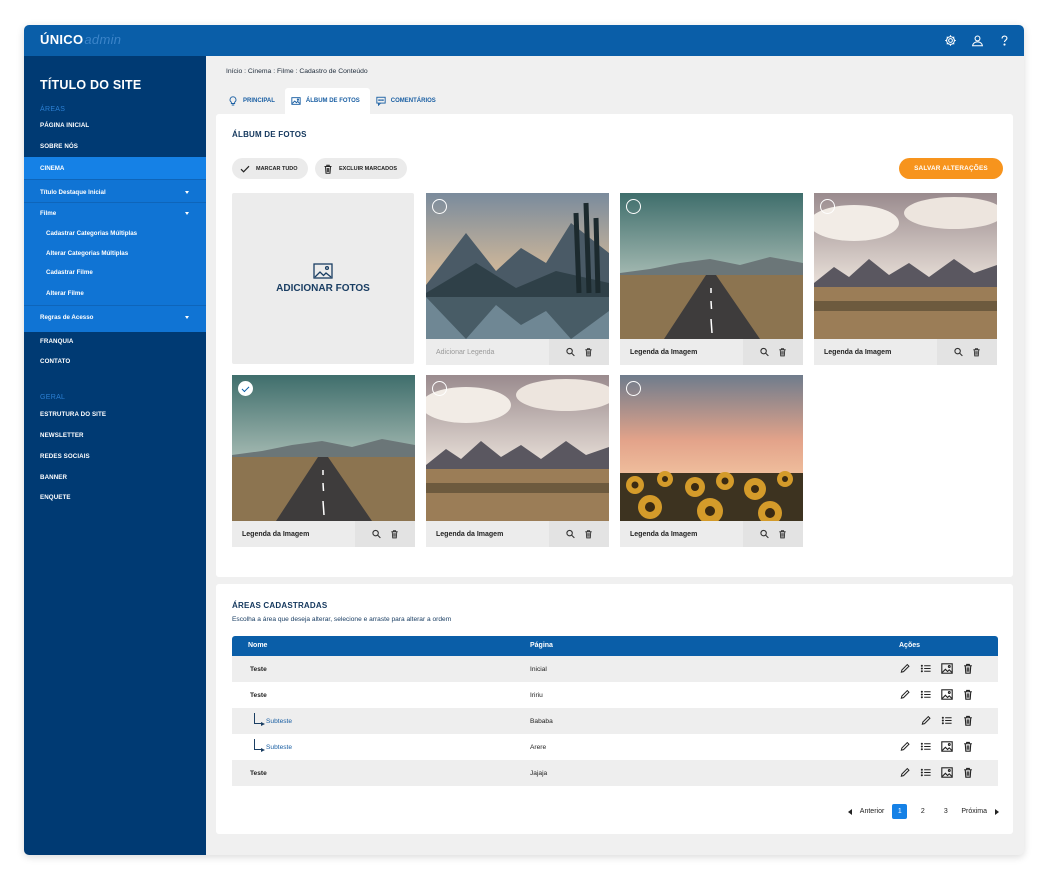  I want to click on tab-album-de-fotos: ÁLBUM DE FOTOS, so click(327, 101).